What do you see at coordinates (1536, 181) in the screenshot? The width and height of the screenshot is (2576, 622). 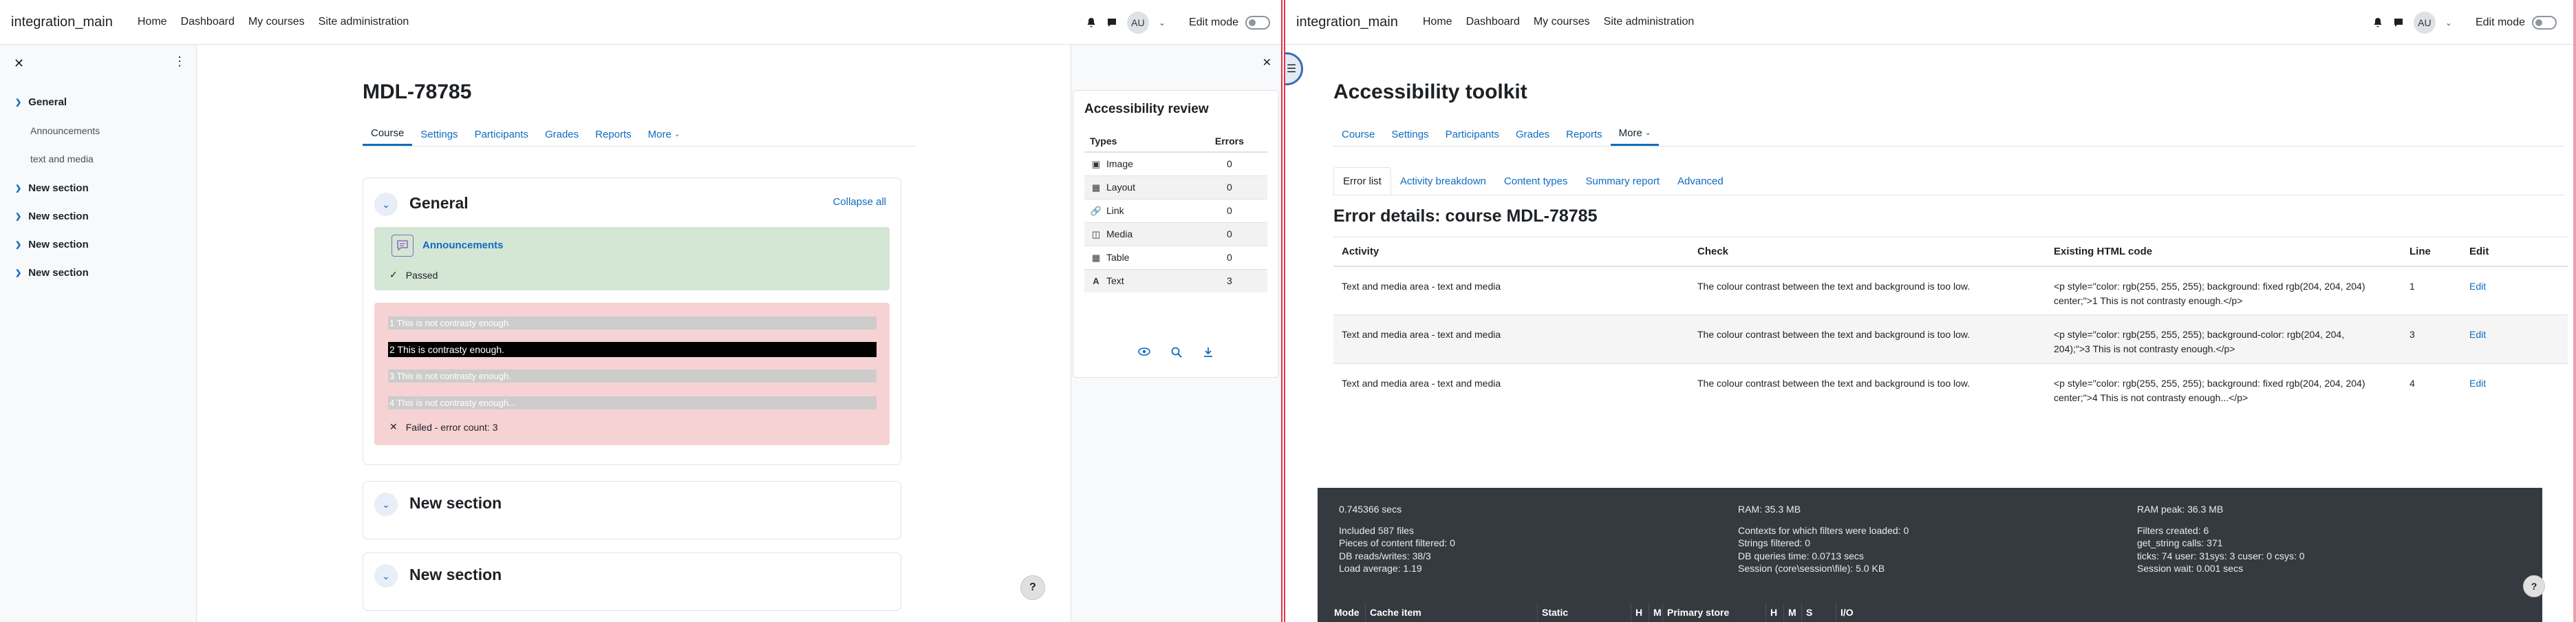 I see `tab-content-types: Content types` at bounding box center [1536, 181].